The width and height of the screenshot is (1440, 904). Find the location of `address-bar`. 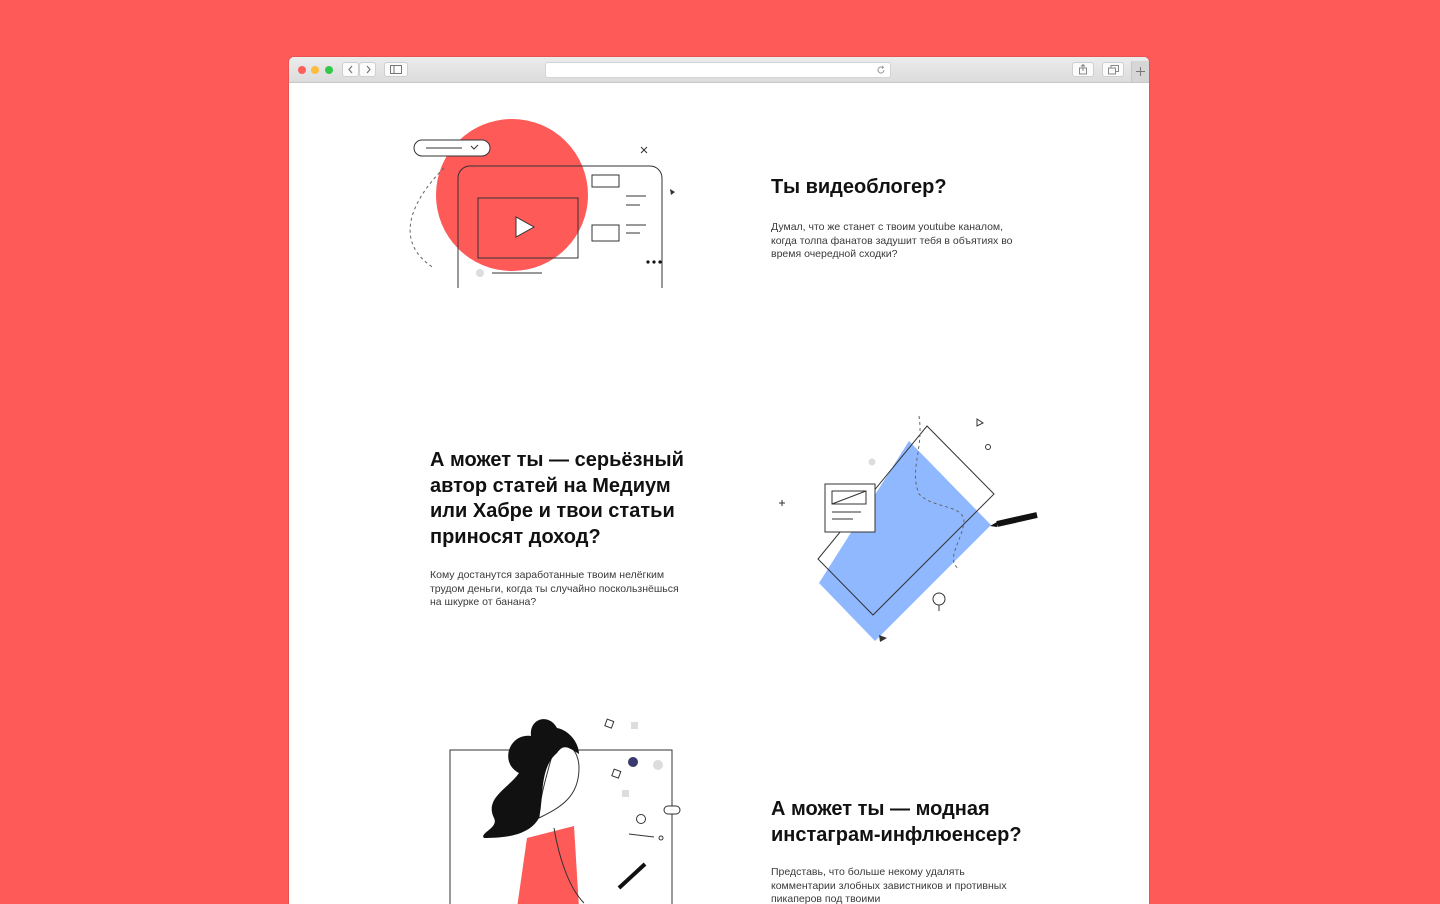

address-bar is located at coordinates (718, 70).